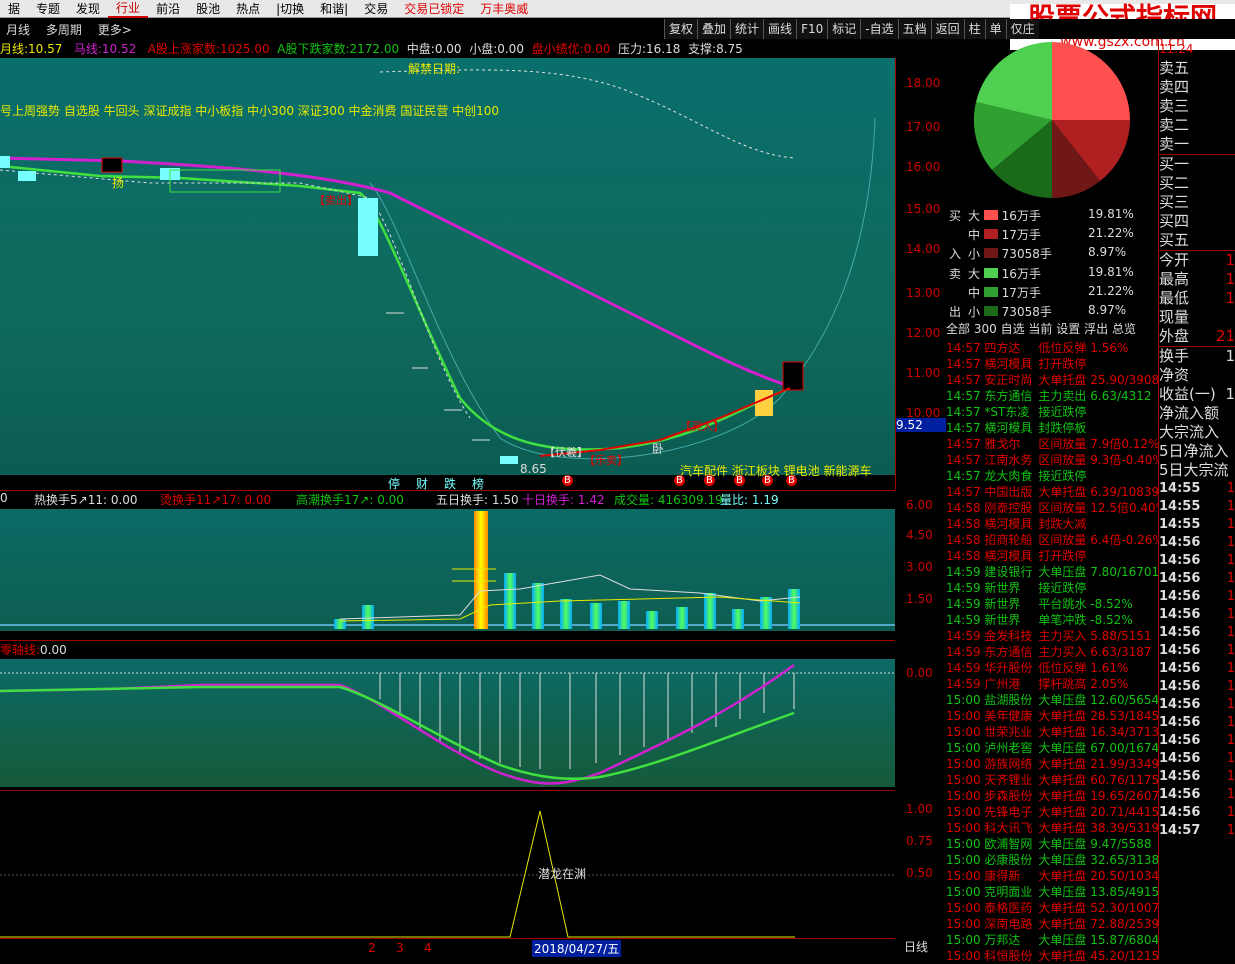 The width and height of the screenshot is (1235, 964). I want to click on ticker-row: 15:00 必康股份 大单压盘 32.65/3138, so click(1052, 860).